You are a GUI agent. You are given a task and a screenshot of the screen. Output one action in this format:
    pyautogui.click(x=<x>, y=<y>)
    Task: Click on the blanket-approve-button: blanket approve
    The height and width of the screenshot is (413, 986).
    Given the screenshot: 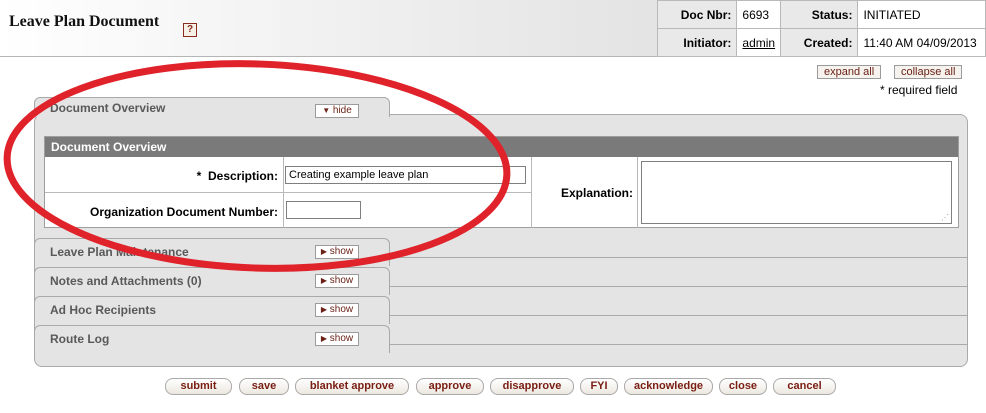 What is the action you would take?
    pyautogui.click(x=352, y=386)
    